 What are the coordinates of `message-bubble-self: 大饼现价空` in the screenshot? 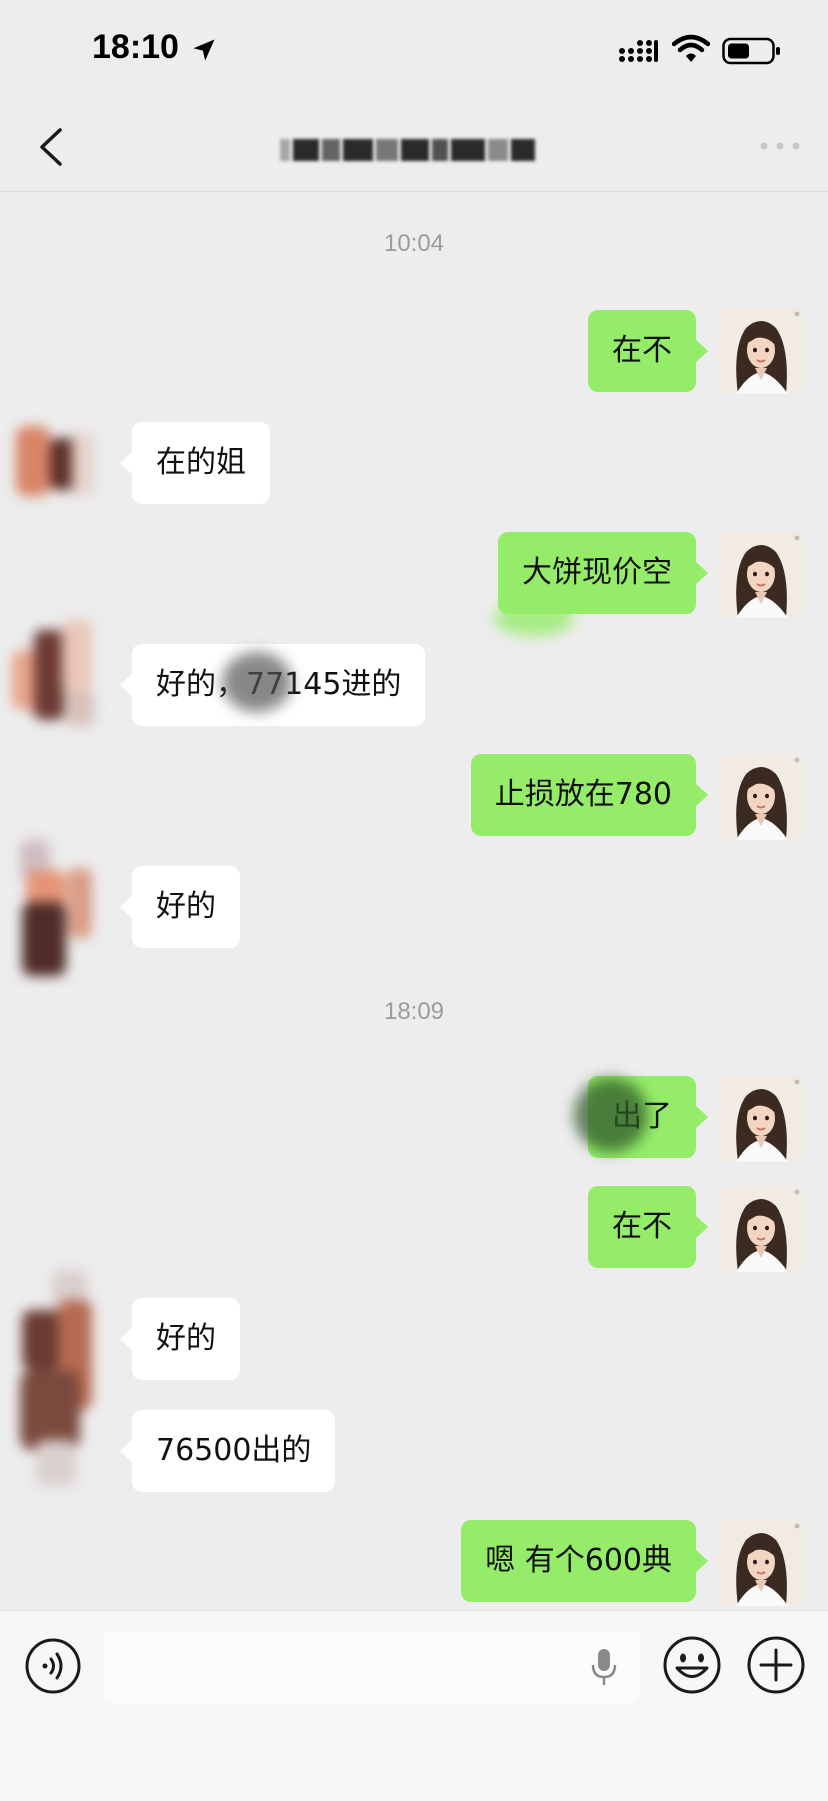 It's located at (603, 573).